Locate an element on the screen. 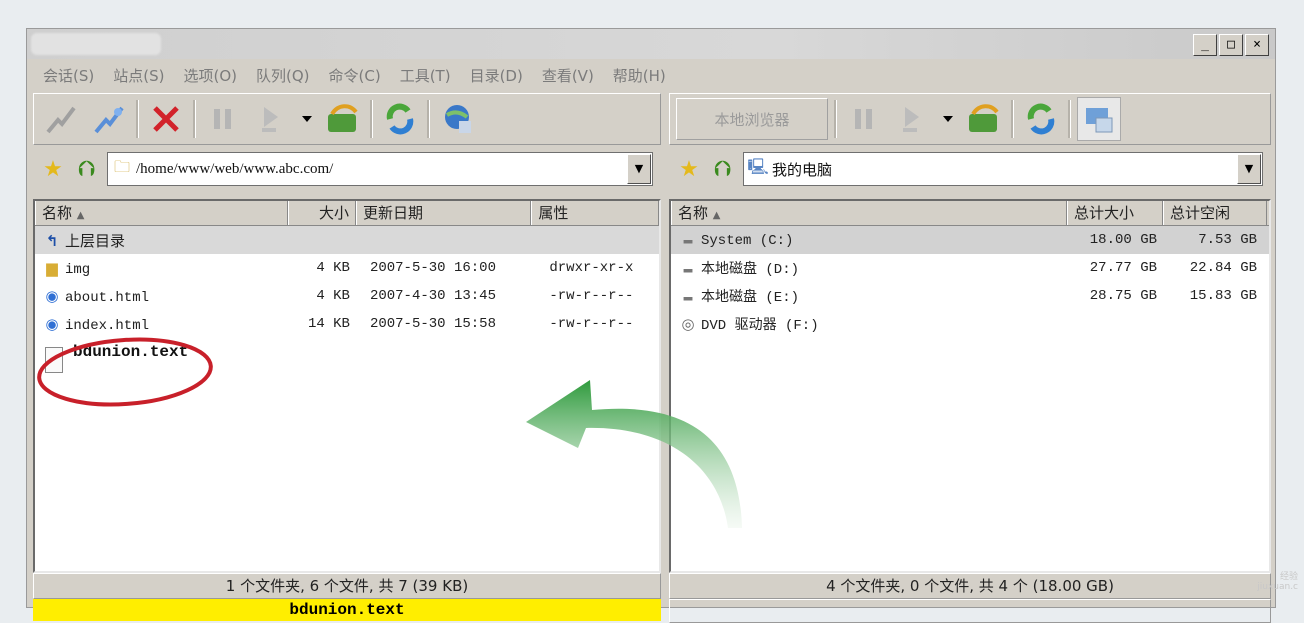  remote-toolbar is located at coordinates (347, 119).